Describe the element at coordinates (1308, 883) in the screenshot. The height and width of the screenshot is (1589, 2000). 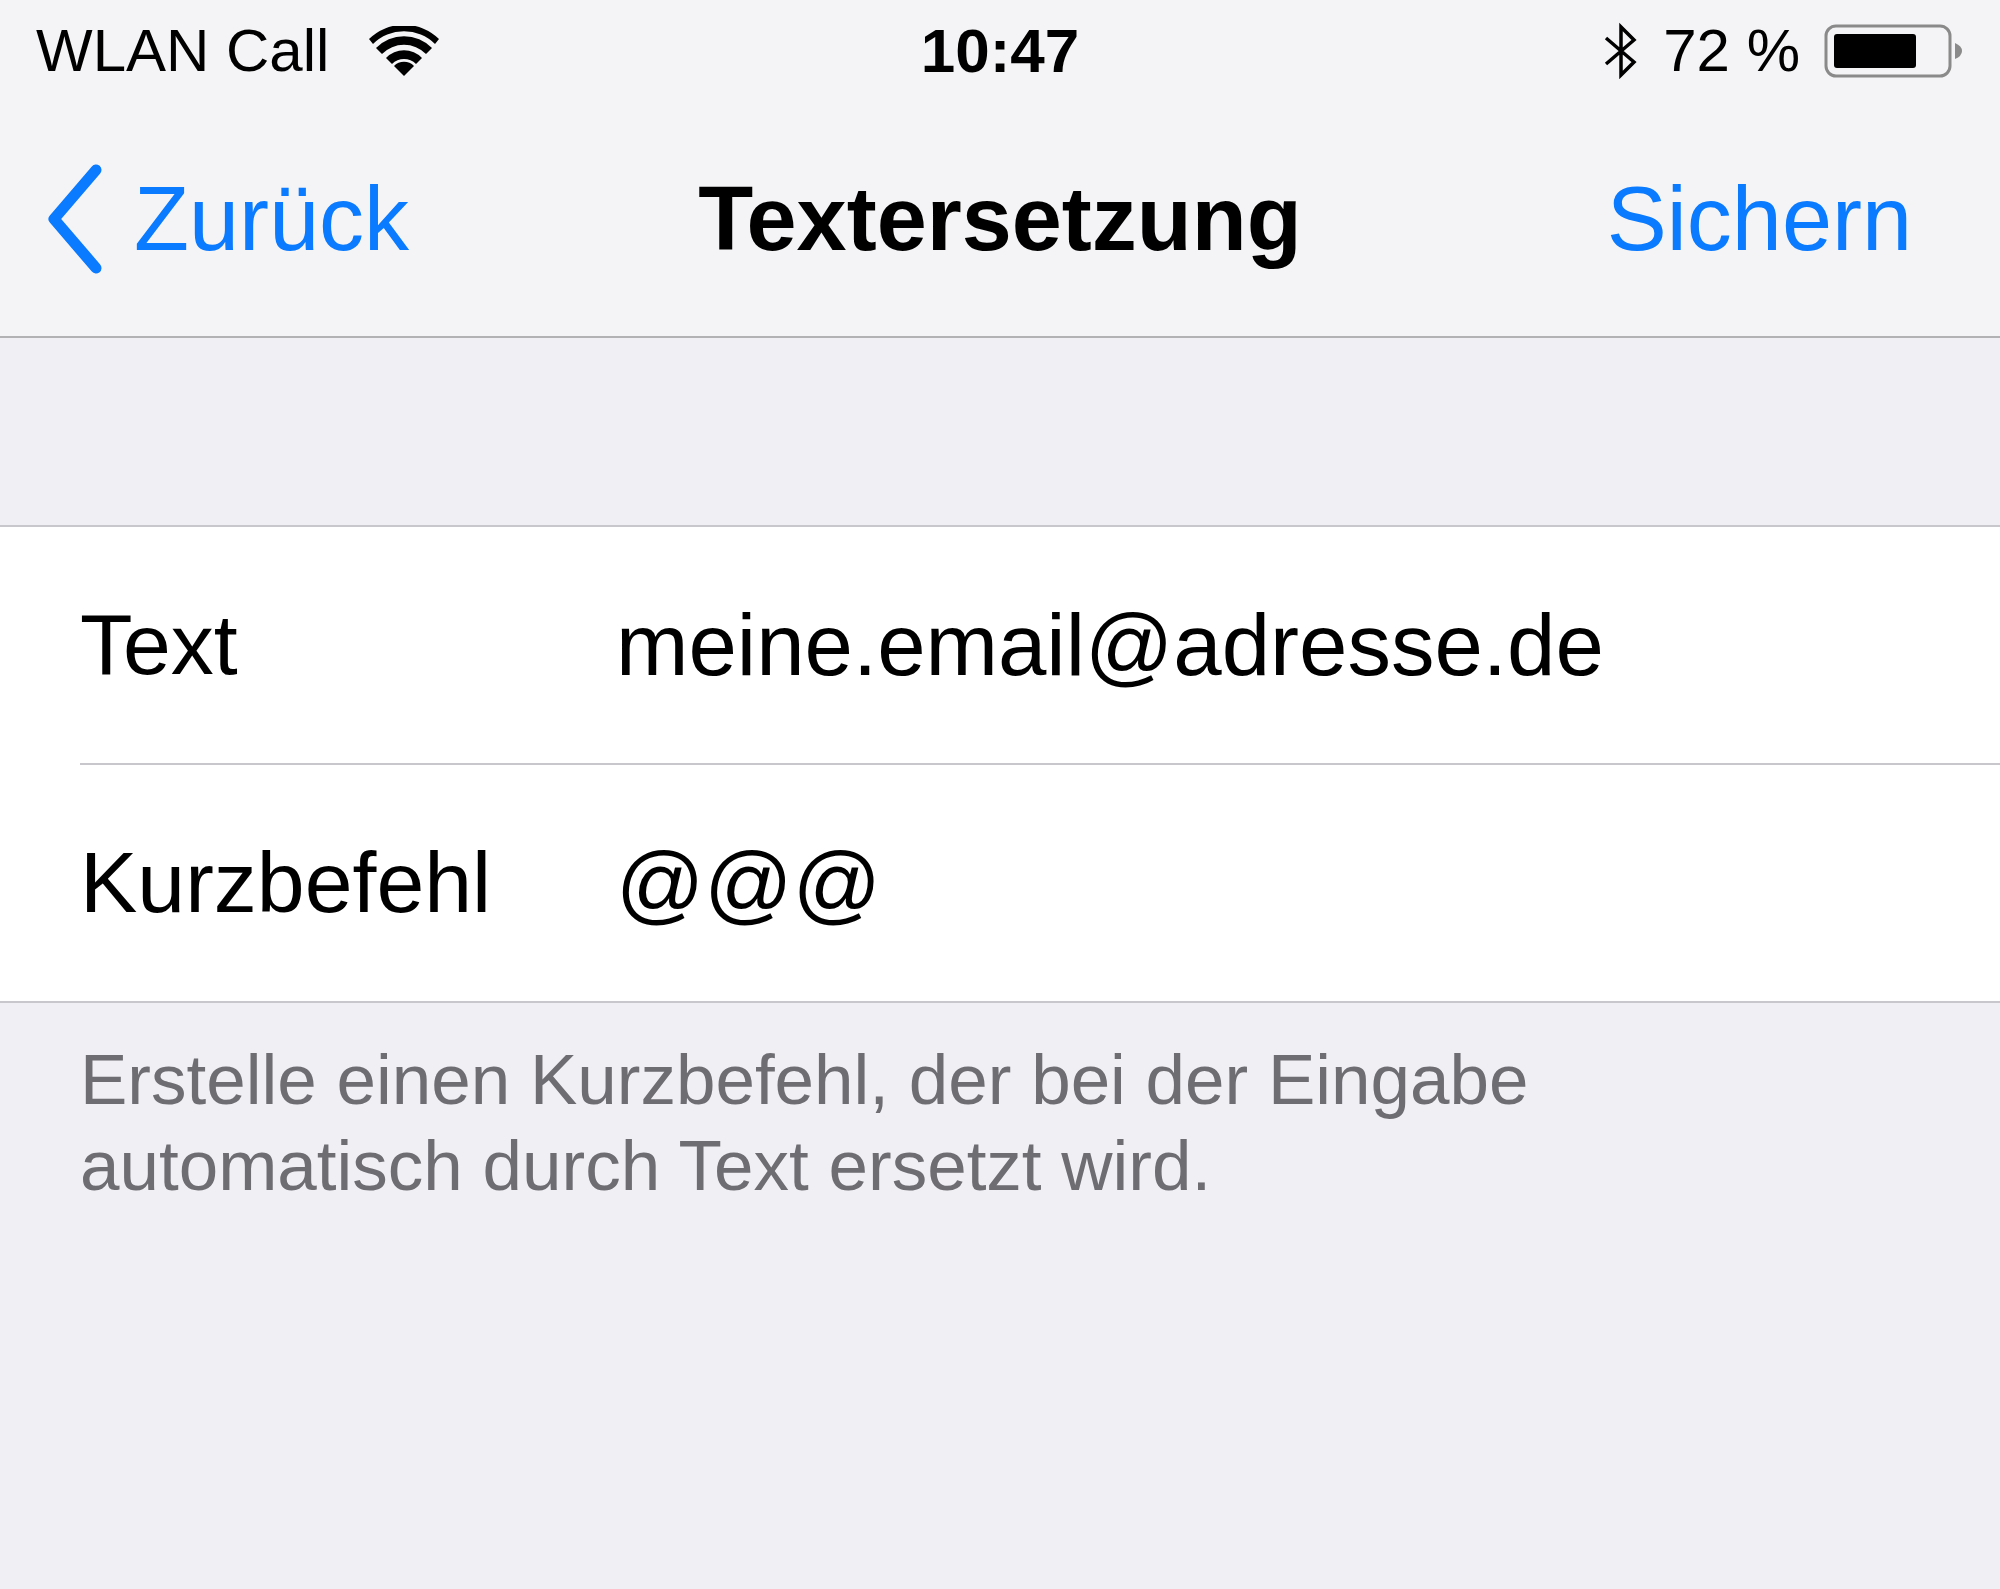
I see `text-input-field: @@@` at that location.